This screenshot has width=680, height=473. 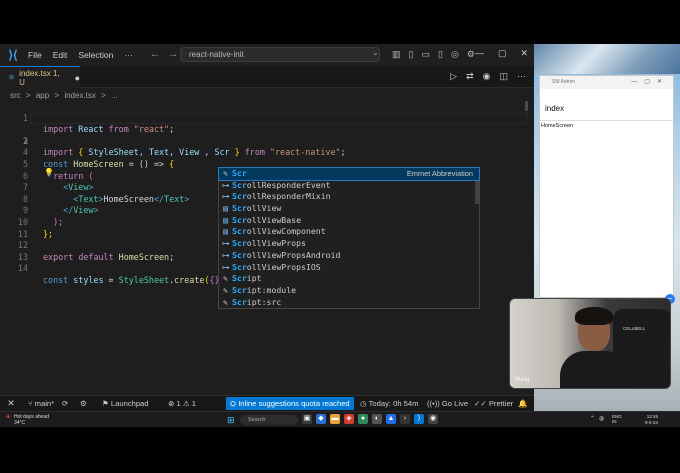 What do you see at coordinates (502, 53) in the screenshot?
I see `maximize-icon: ▢` at bounding box center [502, 53].